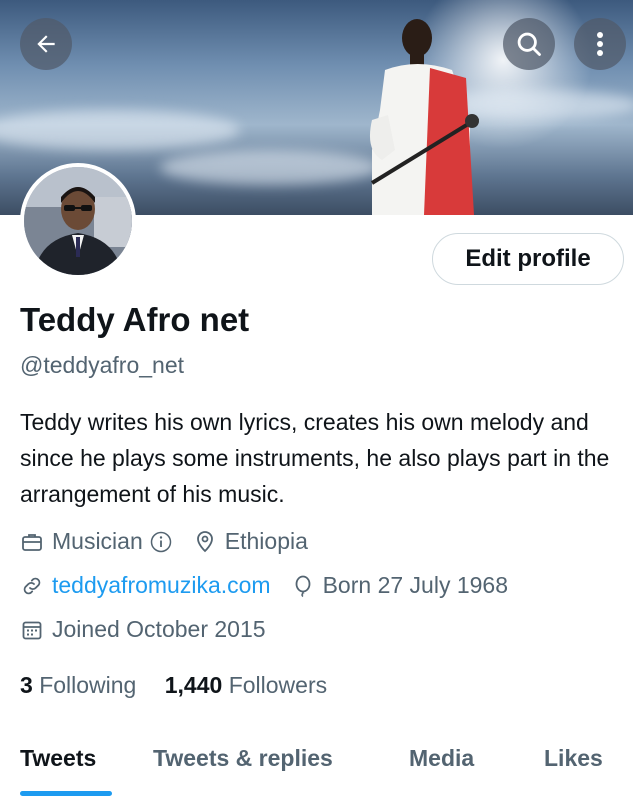 The width and height of the screenshot is (633, 800). What do you see at coordinates (204, 541) in the screenshot?
I see `location-pin-icon` at bounding box center [204, 541].